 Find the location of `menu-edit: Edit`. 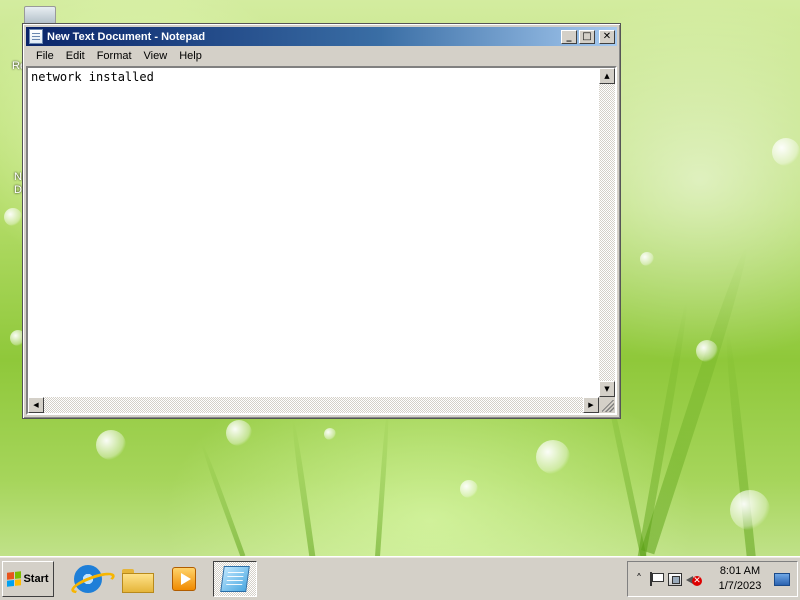

menu-edit: Edit is located at coordinates (75, 56).